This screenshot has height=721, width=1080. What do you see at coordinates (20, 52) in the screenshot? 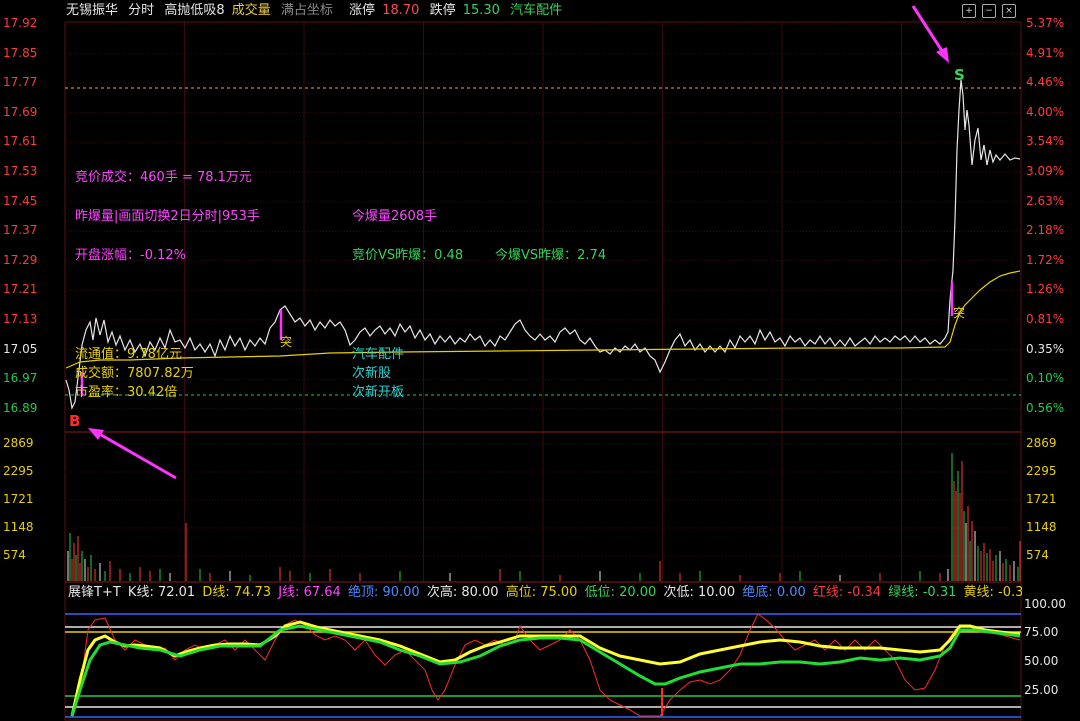
I see `price-tick-label: 17.85` at bounding box center [20, 52].